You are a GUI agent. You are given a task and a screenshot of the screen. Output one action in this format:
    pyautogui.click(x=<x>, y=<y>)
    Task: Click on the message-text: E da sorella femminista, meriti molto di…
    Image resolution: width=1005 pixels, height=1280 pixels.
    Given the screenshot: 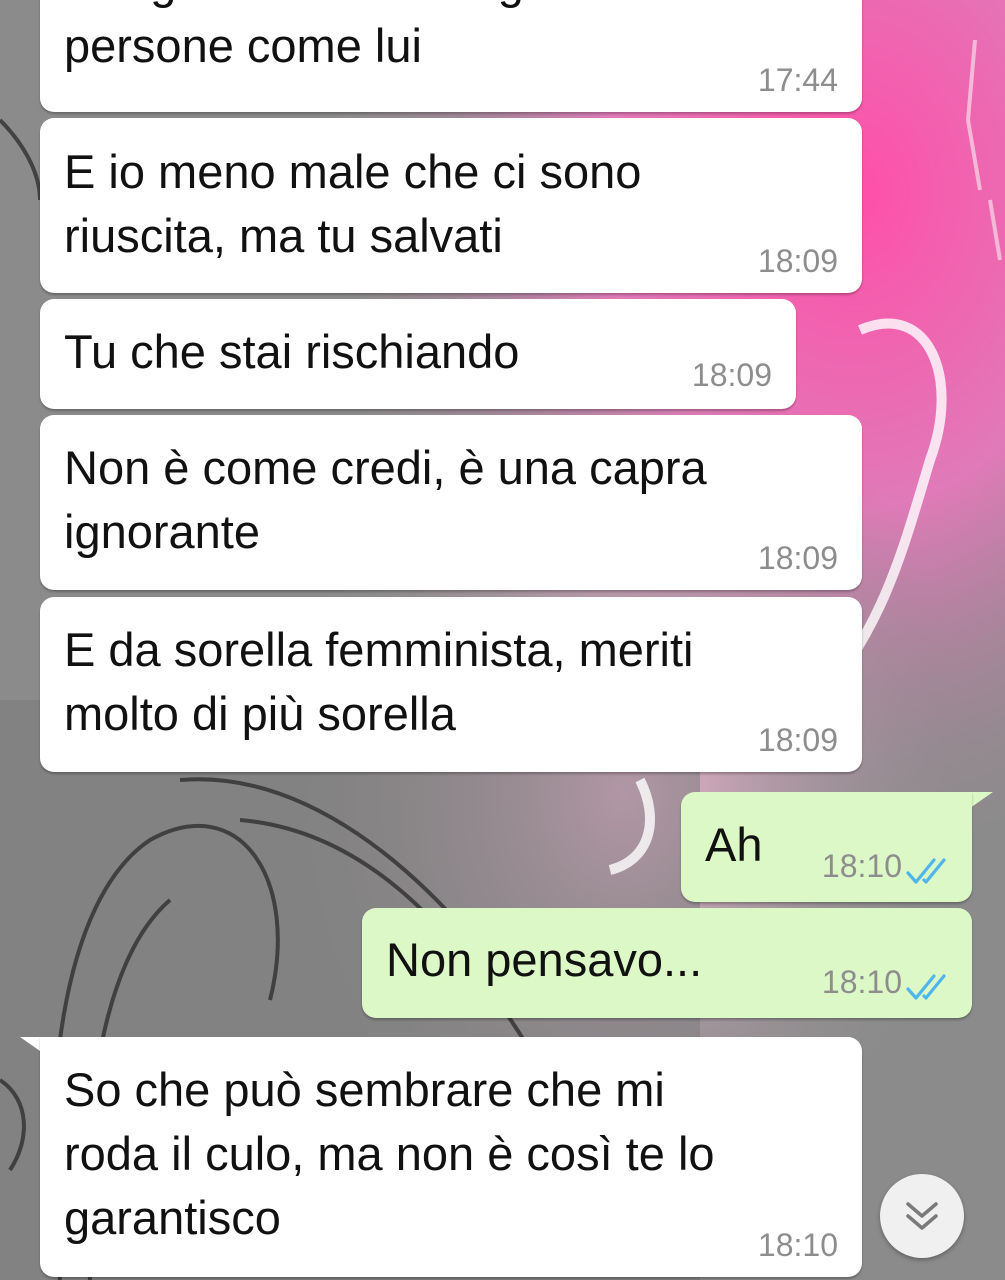 What is the action you would take?
    pyautogui.click(x=379, y=681)
    